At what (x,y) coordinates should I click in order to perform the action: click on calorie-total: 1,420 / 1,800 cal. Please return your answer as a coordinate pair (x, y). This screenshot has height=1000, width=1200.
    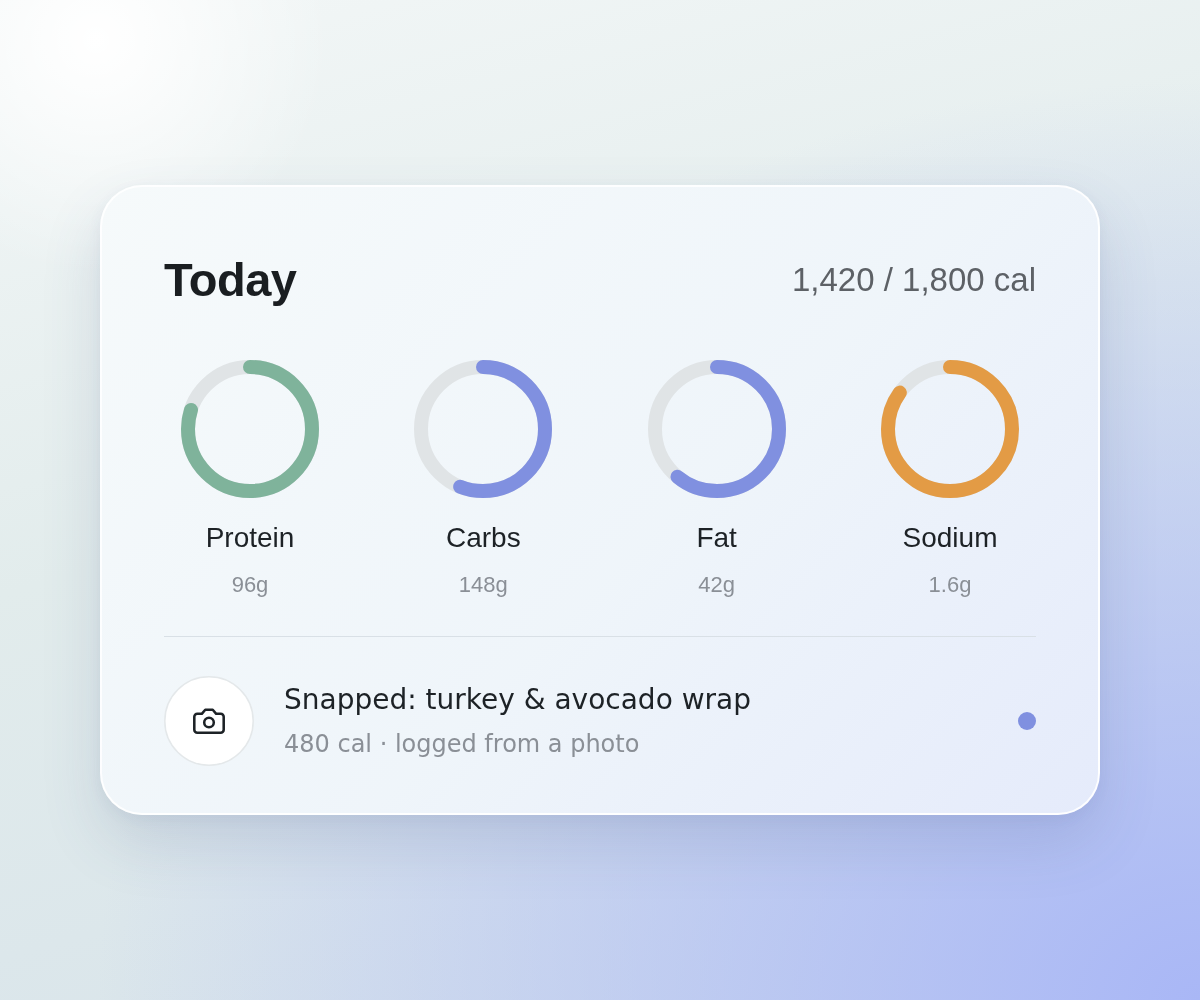
    Looking at the image, I should click on (913, 280).